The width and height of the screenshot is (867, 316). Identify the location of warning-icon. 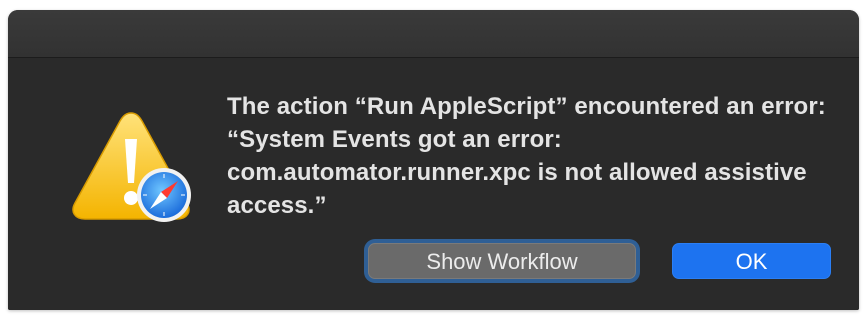
(131, 167).